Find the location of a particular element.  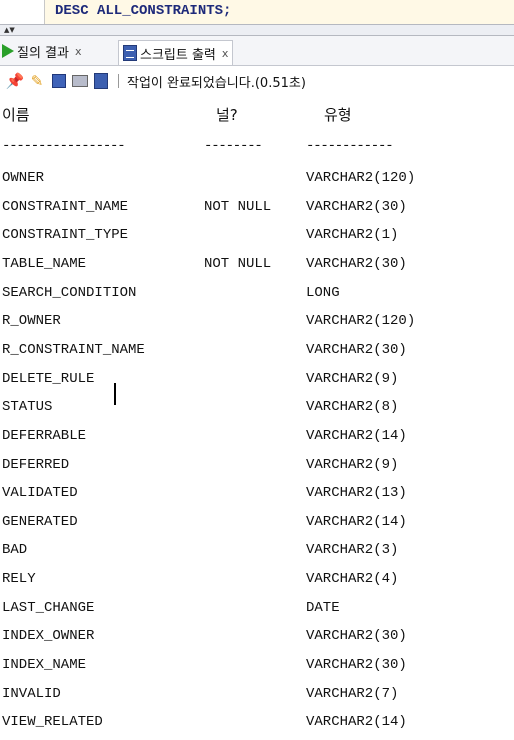

column-name-cell: STATUS is located at coordinates (27, 407).